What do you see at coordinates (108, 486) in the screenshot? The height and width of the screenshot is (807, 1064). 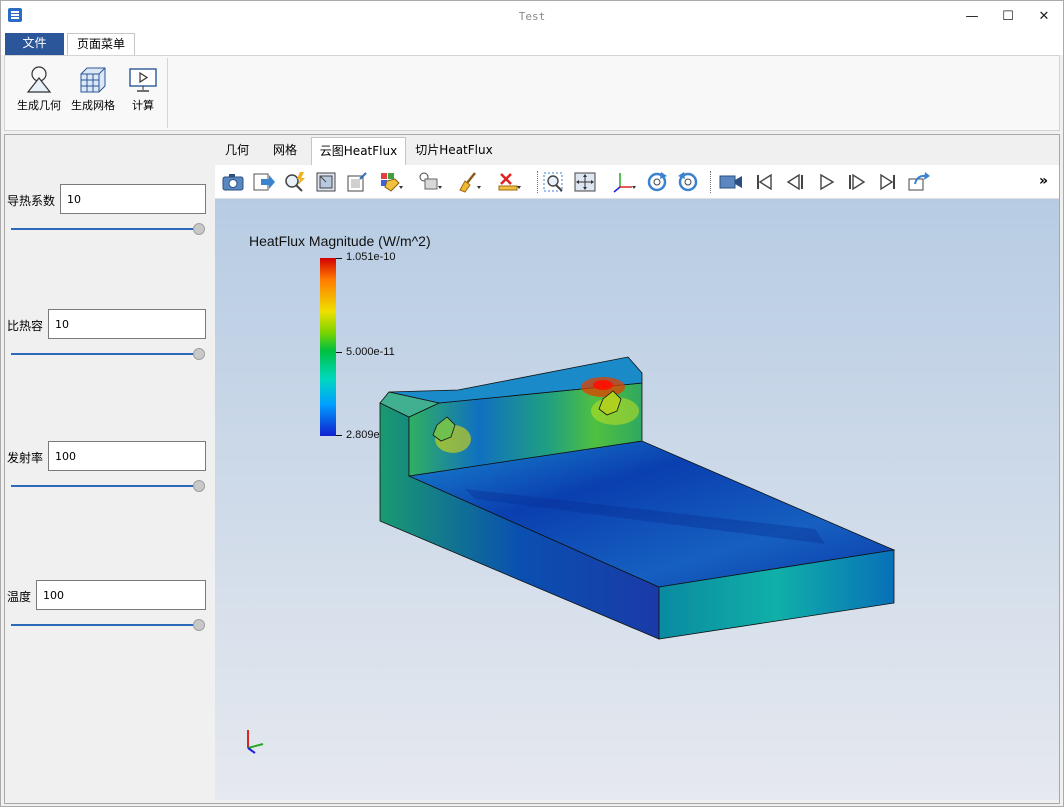 I see `emissivity-slider` at bounding box center [108, 486].